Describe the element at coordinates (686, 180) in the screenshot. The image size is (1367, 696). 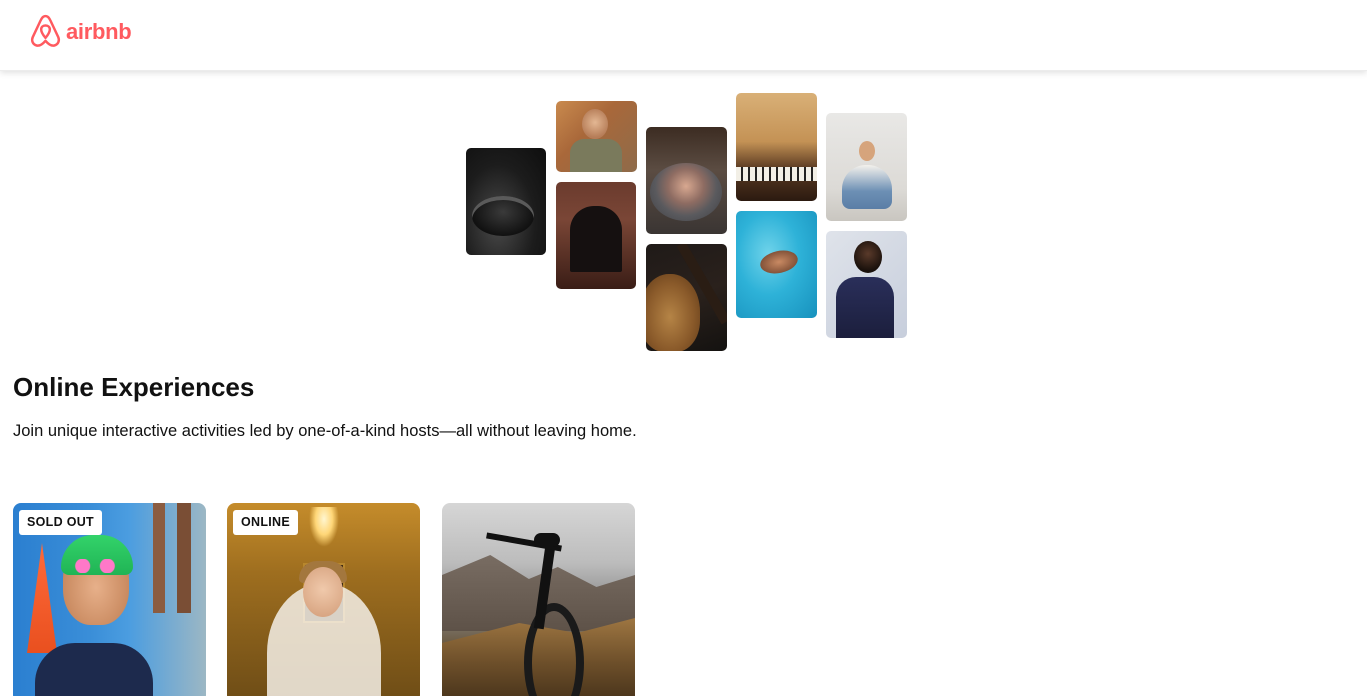
I see `food-bowl-photo` at that location.